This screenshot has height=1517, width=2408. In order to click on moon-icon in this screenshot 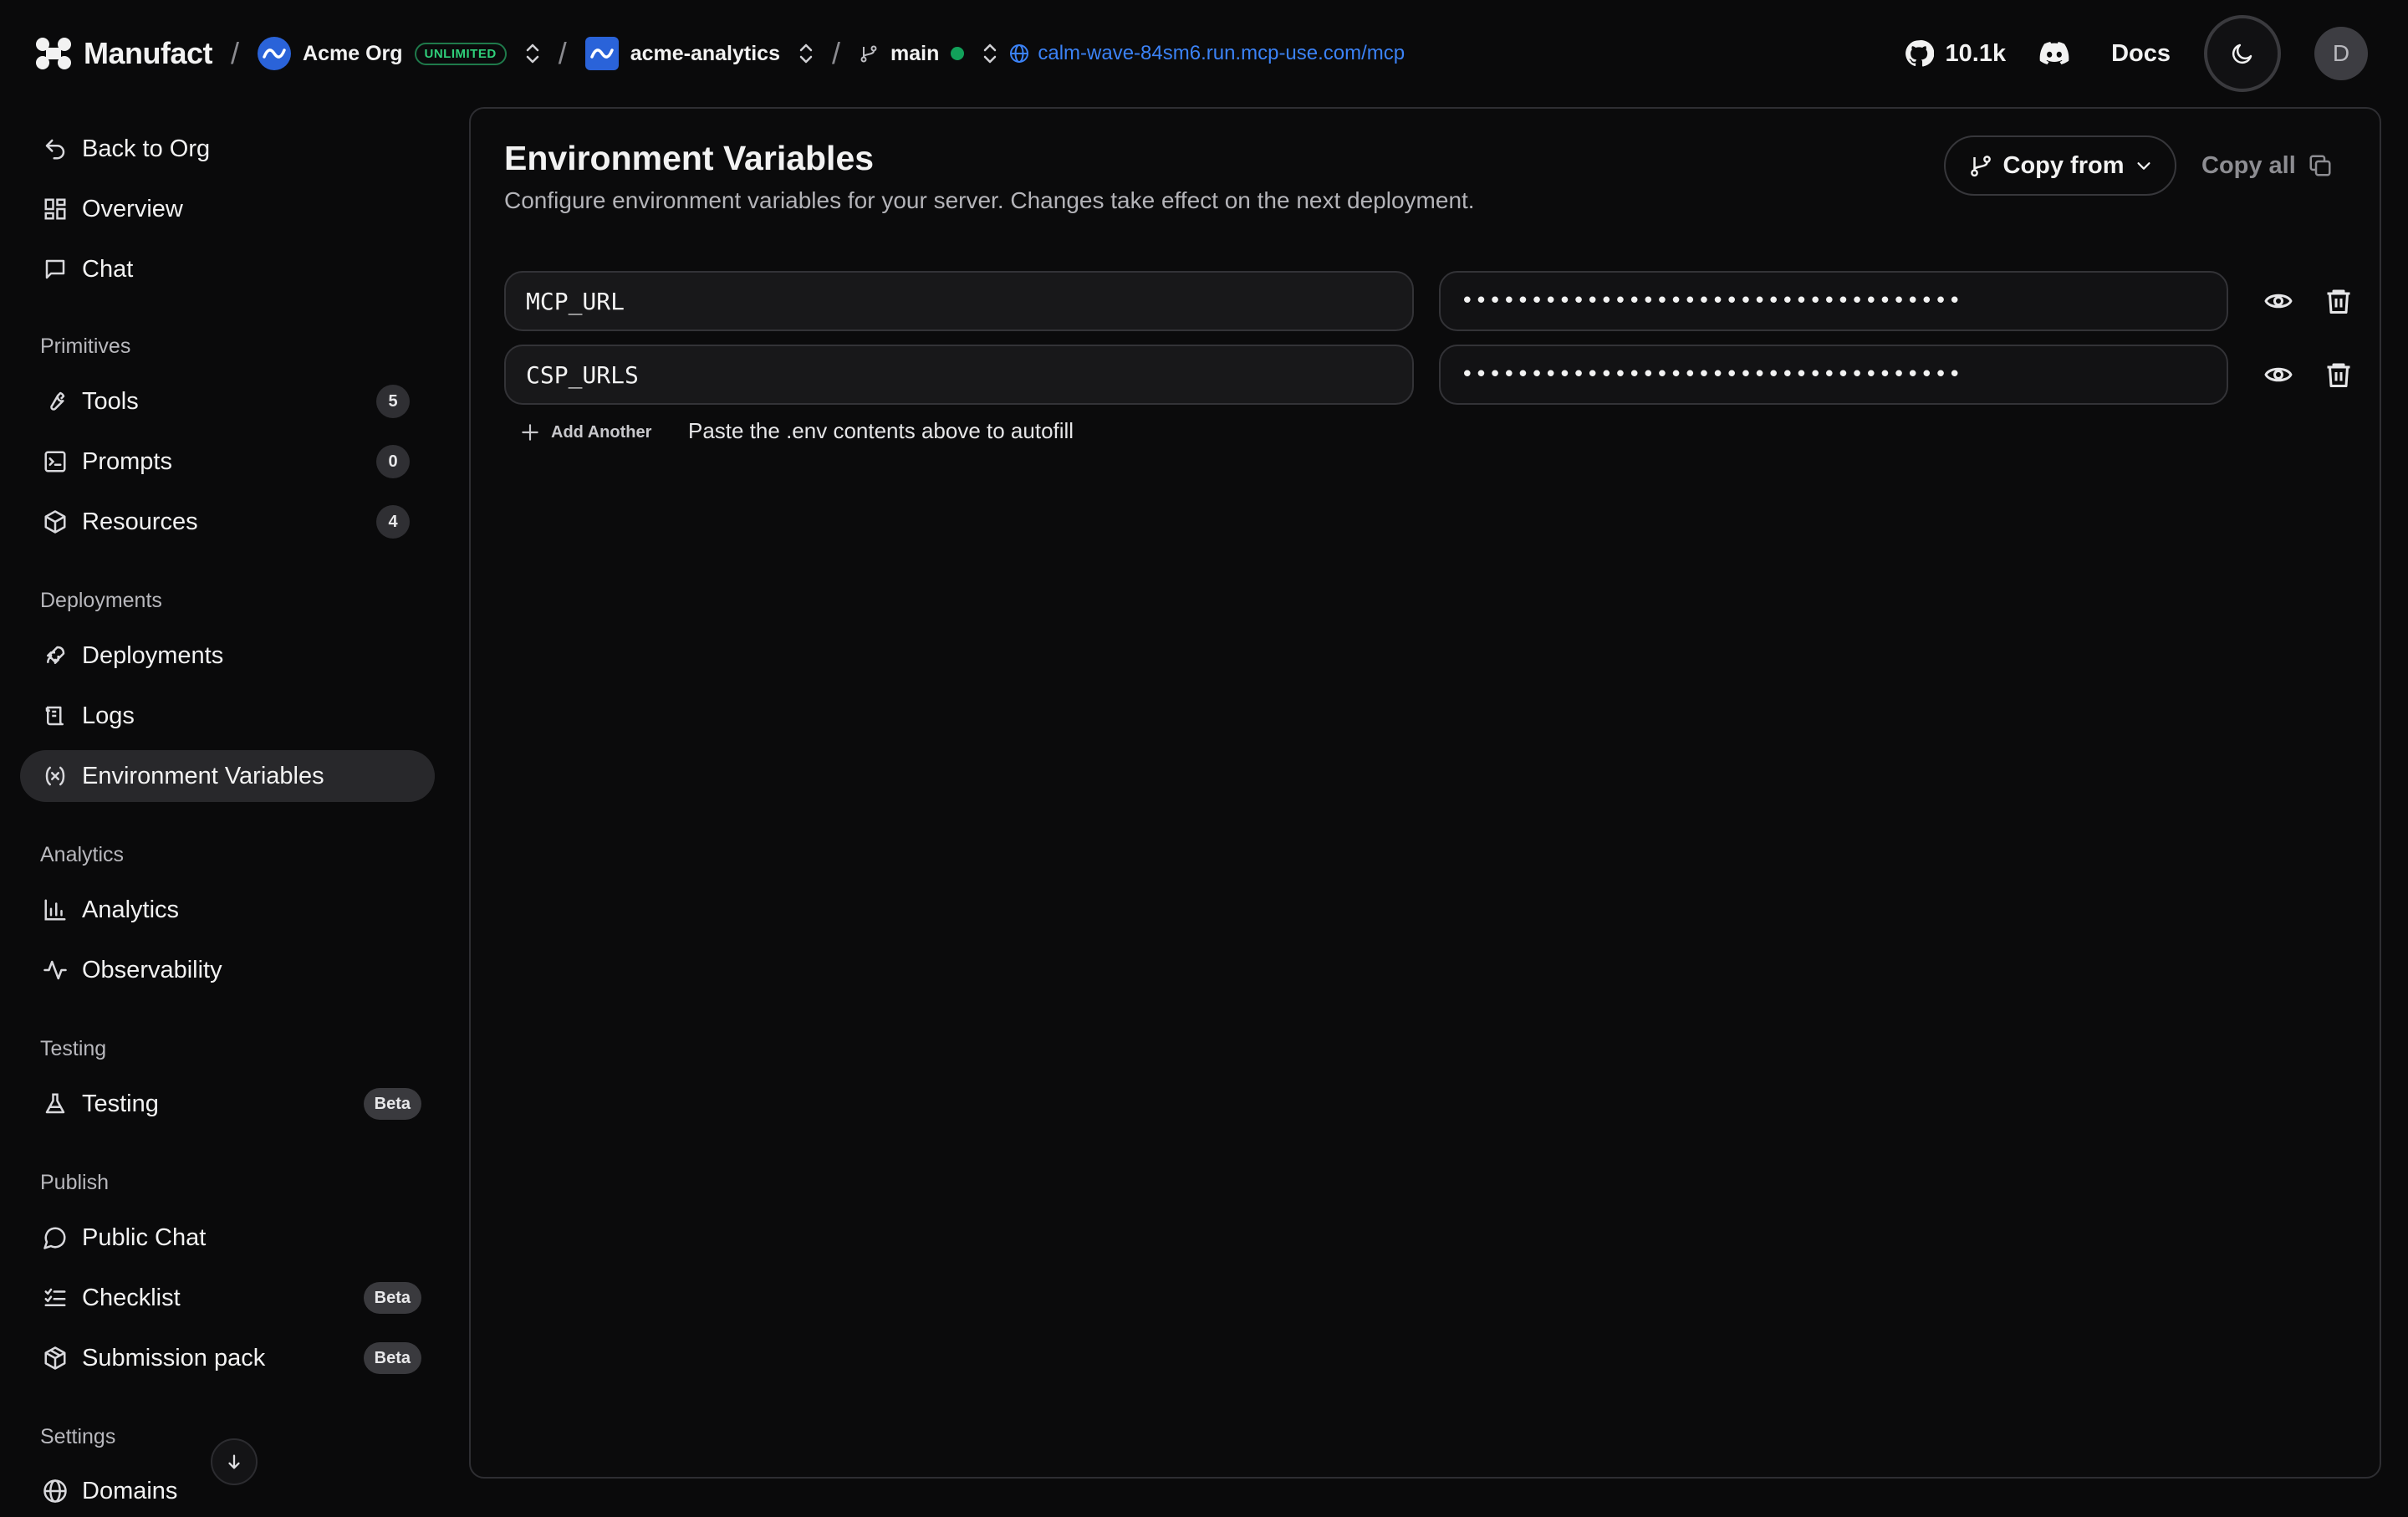, I will do `click(2242, 54)`.